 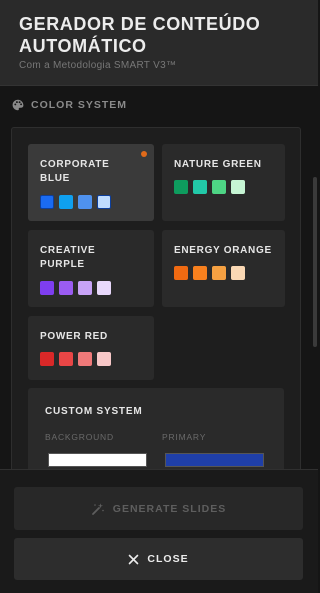 What do you see at coordinates (74, 336) in the screenshot?
I see `color-card-name: POWER RED` at bounding box center [74, 336].